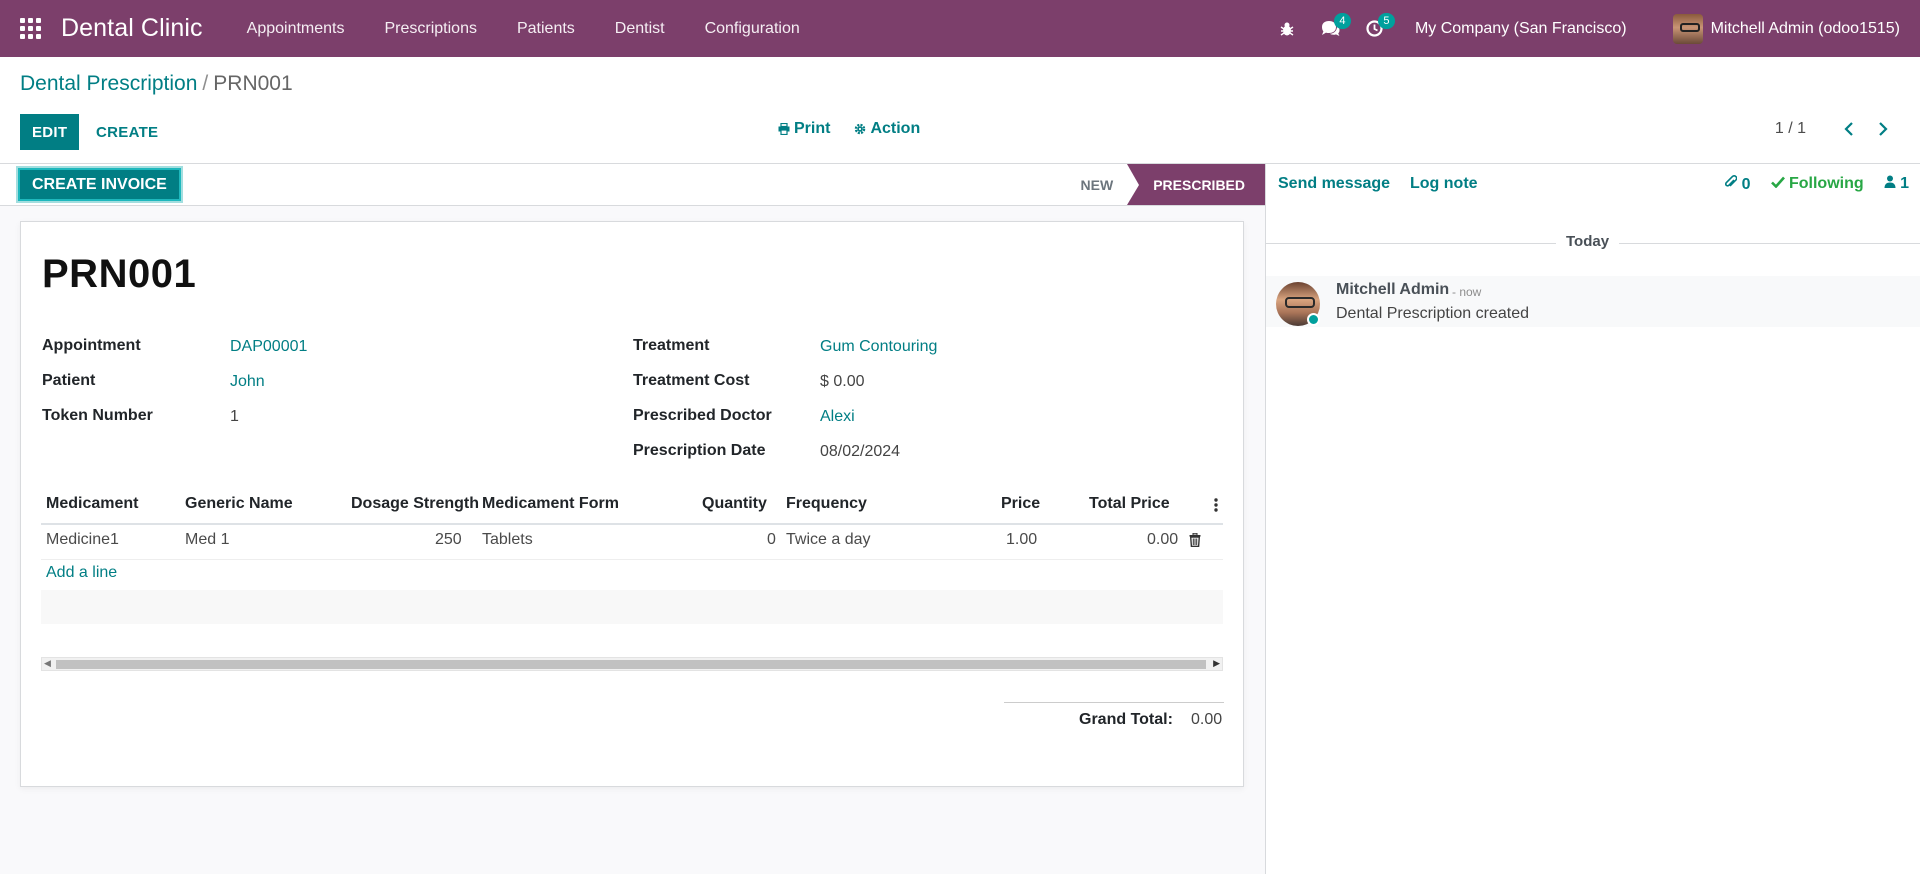 This screenshot has width=1920, height=874. I want to click on send-message-button: Send message, so click(1334, 184).